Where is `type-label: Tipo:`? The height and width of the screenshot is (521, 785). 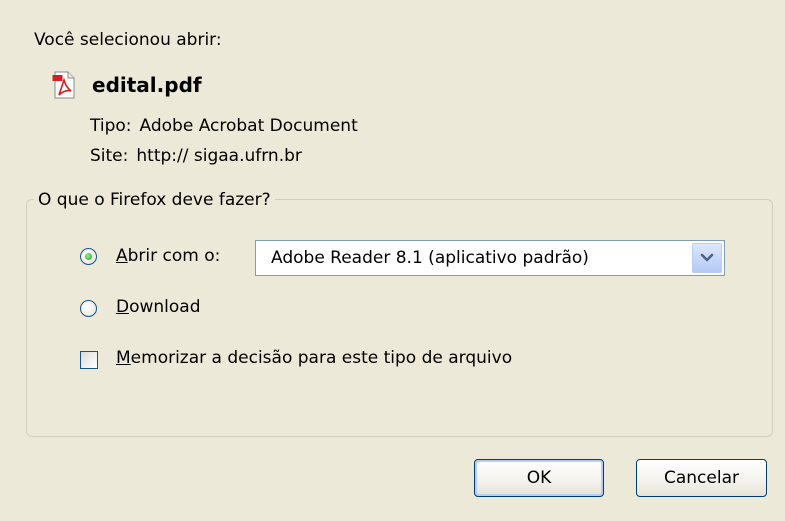 type-label: Tipo: is located at coordinates (111, 126).